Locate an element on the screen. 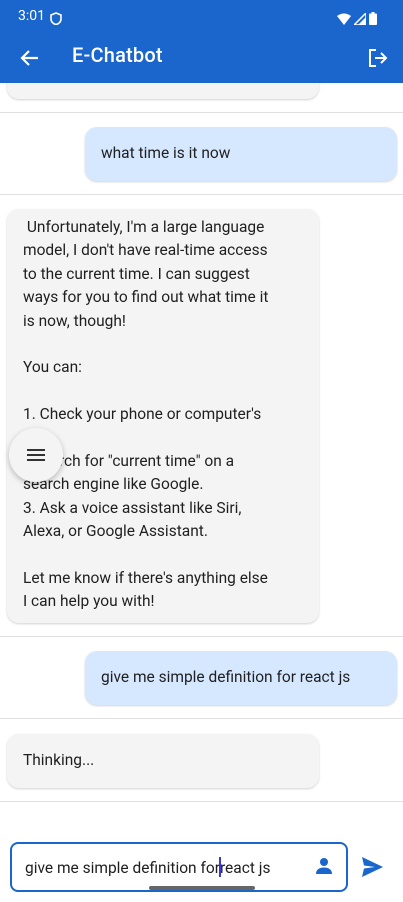 This screenshot has width=403, height=902. message-line: earch for "current time" on a is located at coordinates (129, 460).